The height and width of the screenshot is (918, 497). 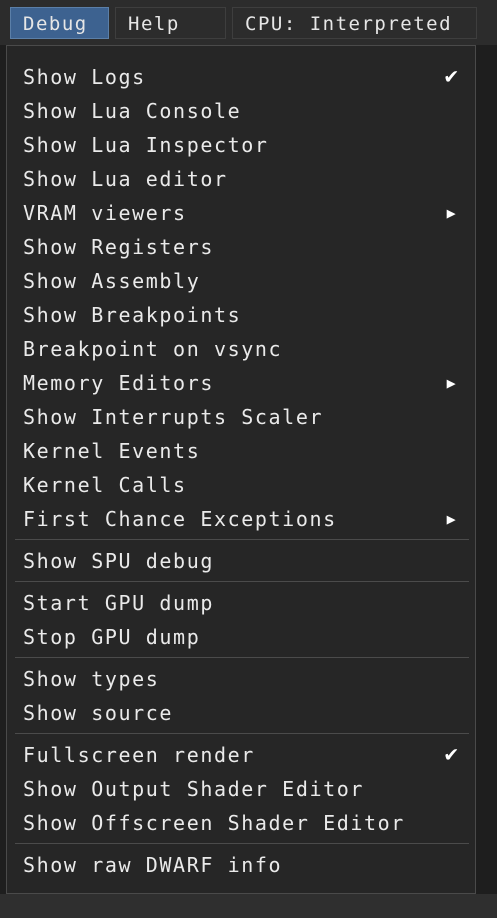 I want to click on menu-item-show-spu-debug: Show SPU debug, so click(x=241, y=561).